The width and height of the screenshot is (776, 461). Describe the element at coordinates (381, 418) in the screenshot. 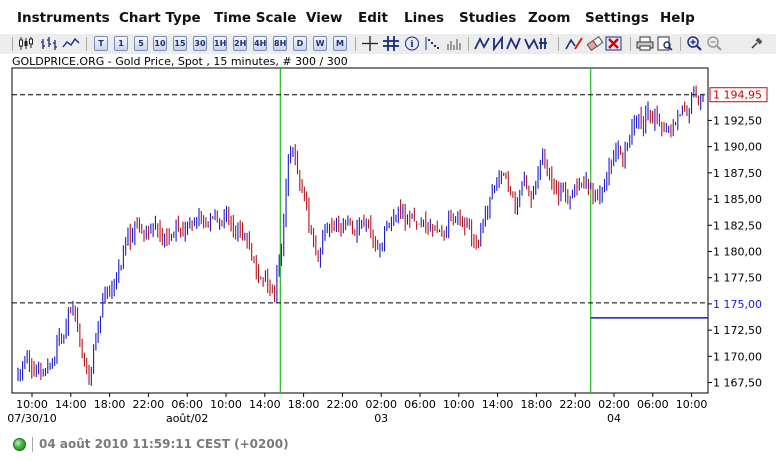

I see `x-date-label: 03` at that location.